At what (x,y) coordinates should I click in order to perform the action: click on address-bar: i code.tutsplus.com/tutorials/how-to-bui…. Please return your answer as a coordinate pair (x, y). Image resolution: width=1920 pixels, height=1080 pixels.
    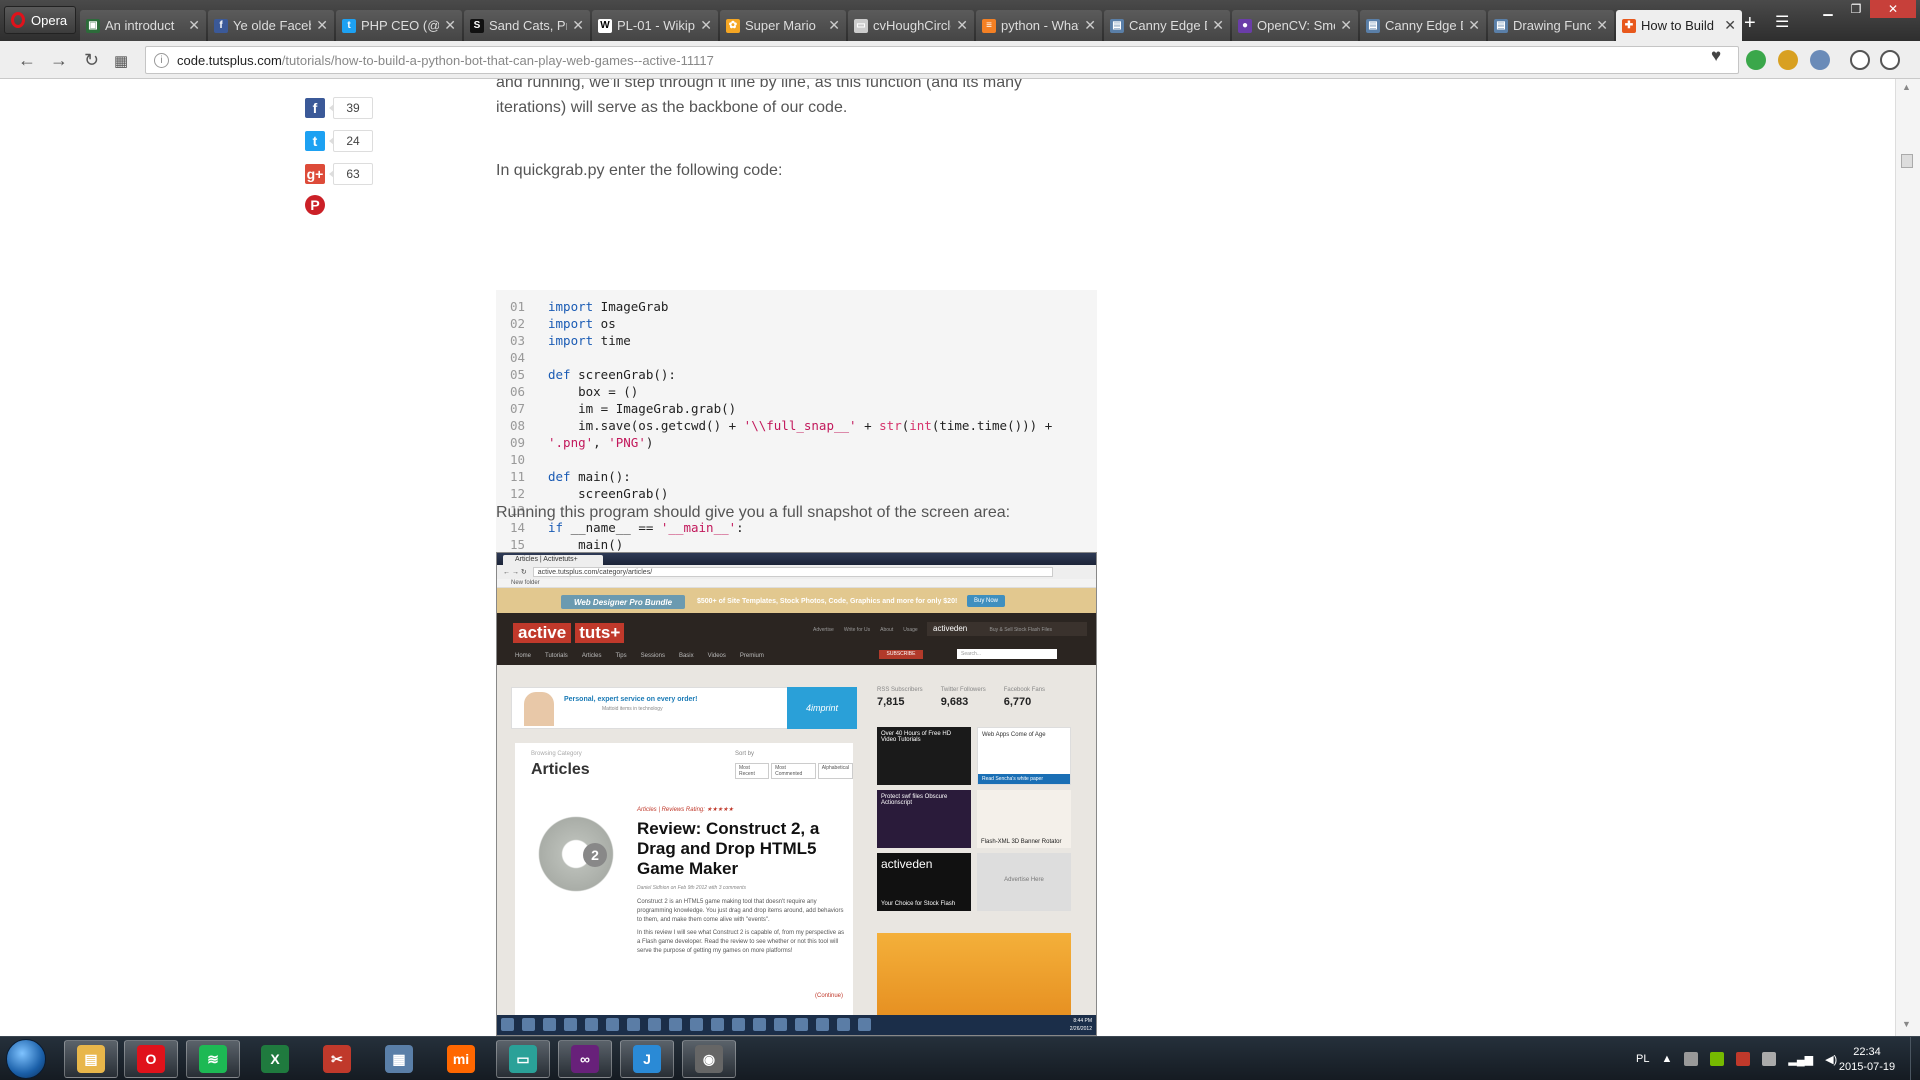
    Looking at the image, I should click on (942, 60).